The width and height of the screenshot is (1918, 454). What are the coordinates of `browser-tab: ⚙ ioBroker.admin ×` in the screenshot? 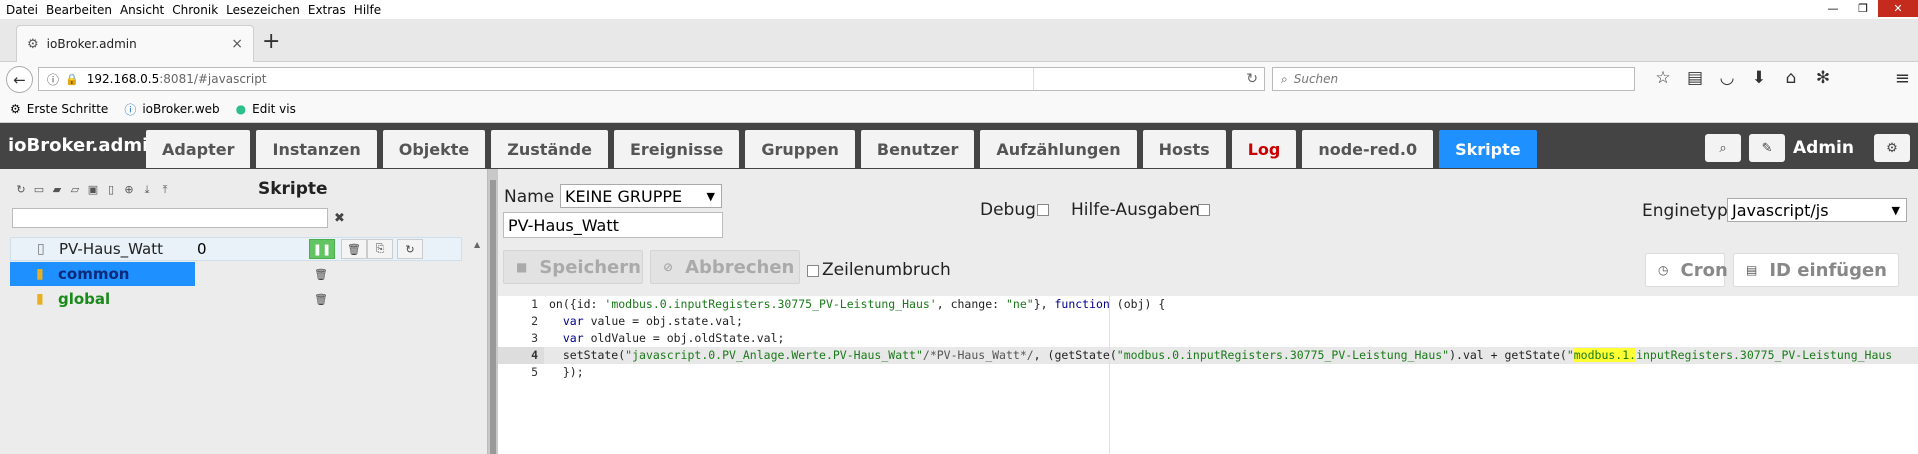 It's located at (135, 43).